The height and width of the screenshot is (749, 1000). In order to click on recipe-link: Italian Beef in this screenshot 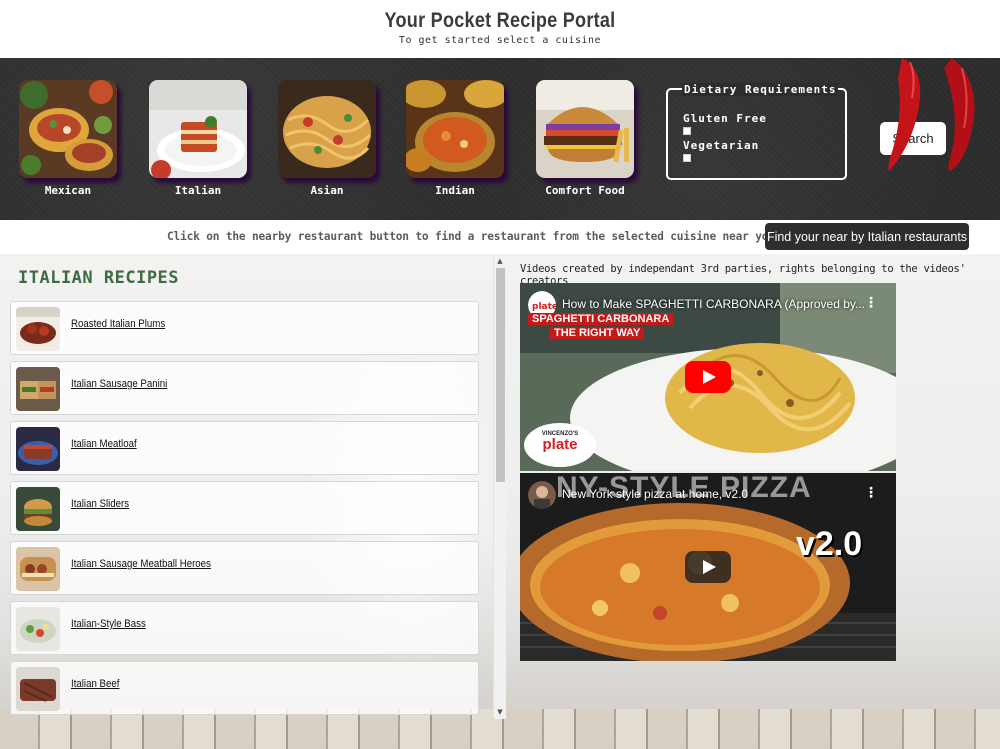, I will do `click(95, 684)`.